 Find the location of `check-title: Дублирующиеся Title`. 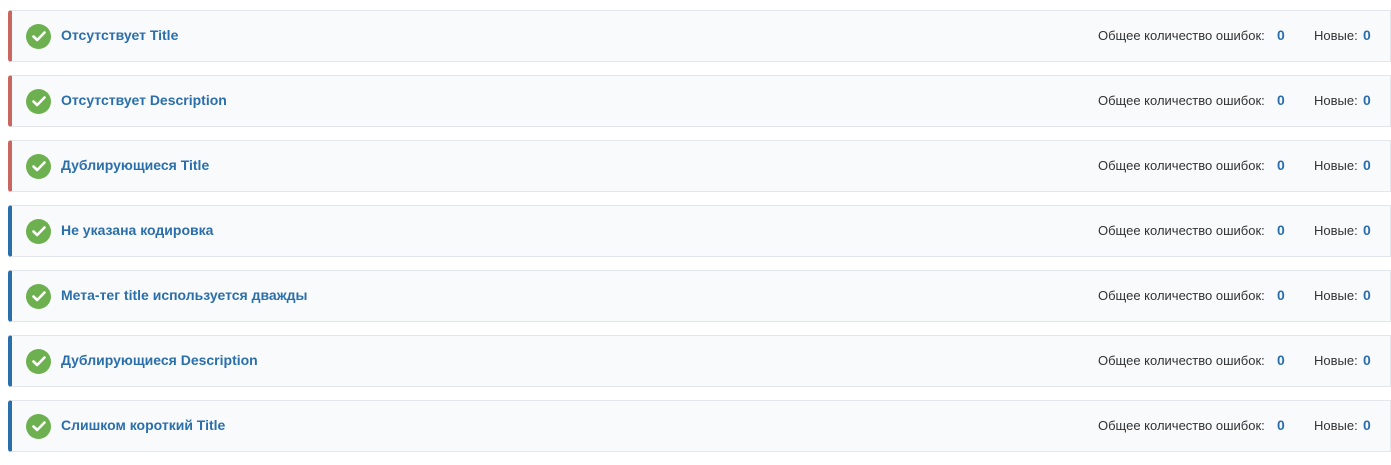

check-title: Дублирующиеся Title is located at coordinates (135, 165).